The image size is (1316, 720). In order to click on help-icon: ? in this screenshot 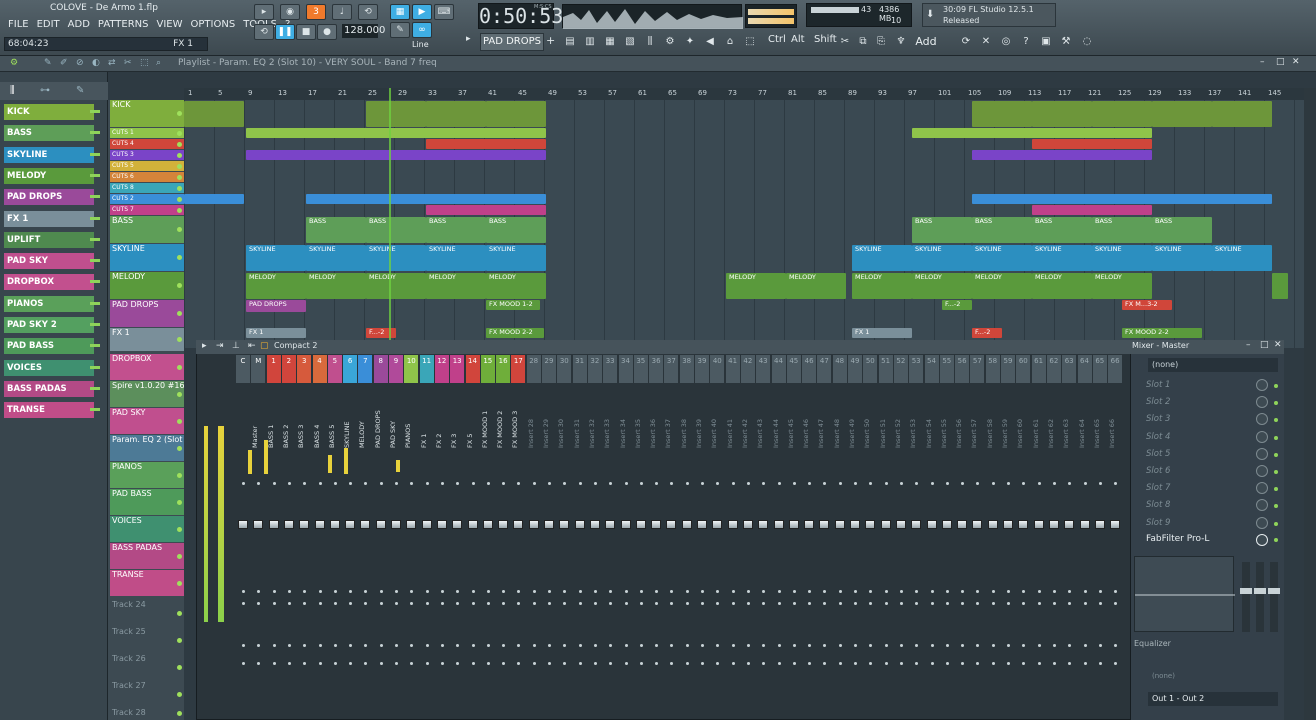, I will do `click(1026, 42)`.